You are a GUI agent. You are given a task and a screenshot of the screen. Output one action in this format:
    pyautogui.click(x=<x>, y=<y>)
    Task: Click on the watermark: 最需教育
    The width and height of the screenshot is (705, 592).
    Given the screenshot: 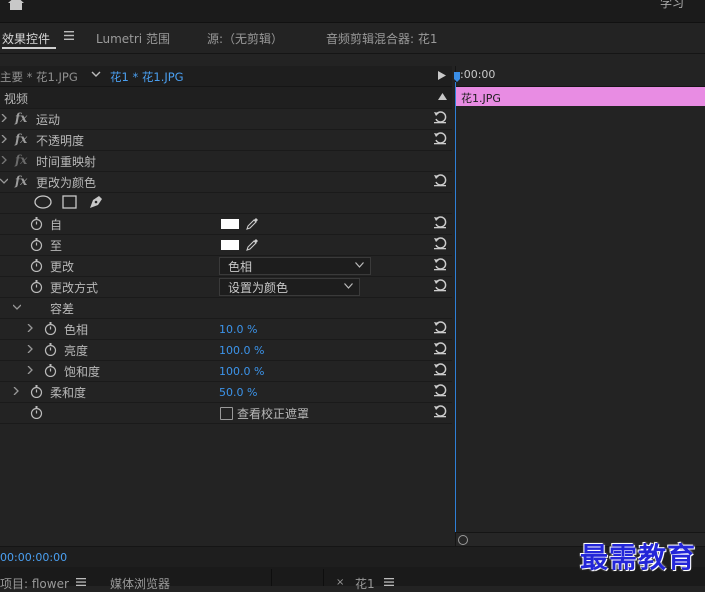 What is the action you would take?
    pyautogui.click(x=638, y=557)
    